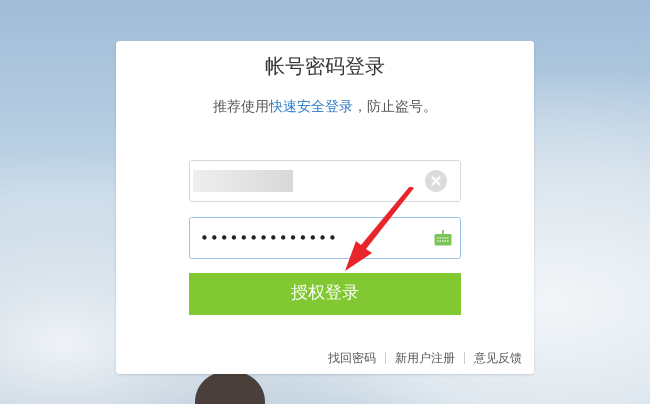 The height and width of the screenshot is (404, 650). I want to click on password-input: ••••••••••••••, so click(300, 238).